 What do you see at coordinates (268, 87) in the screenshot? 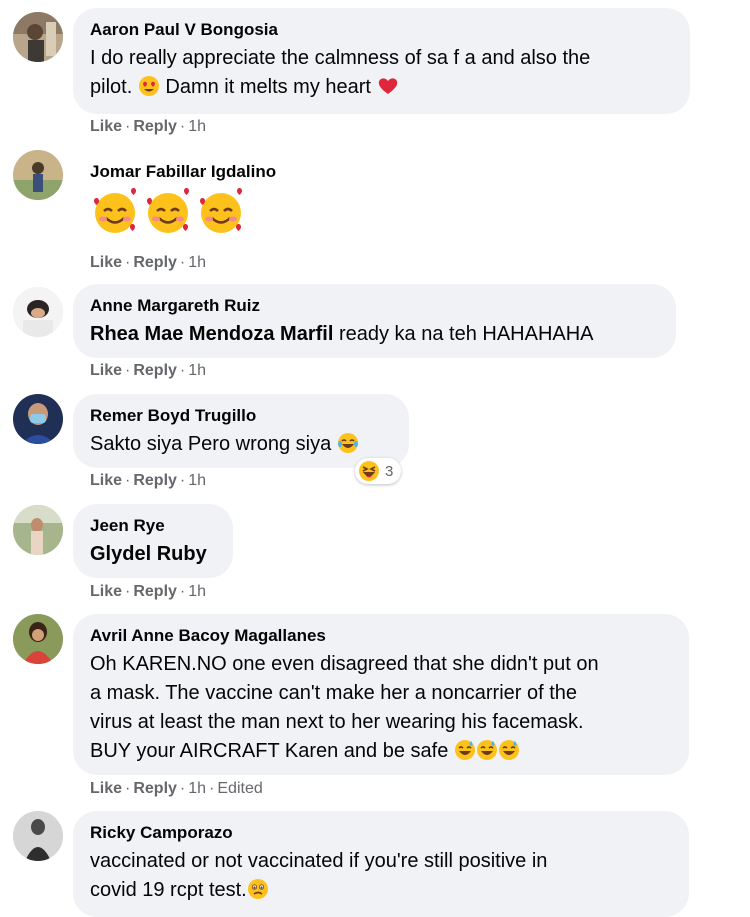
I see `comment-text-part: Damn it melts my heart` at bounding box center [268, 87].